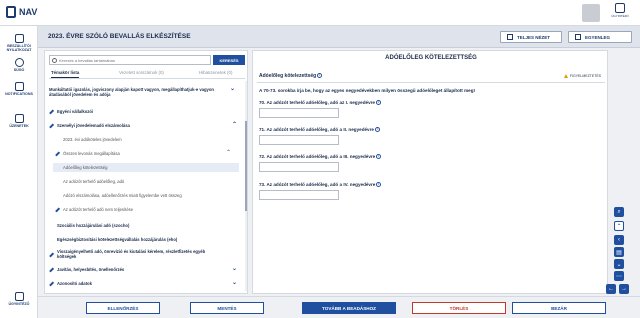  I want to click on save-button: MENTÉS, so click(227, 308).